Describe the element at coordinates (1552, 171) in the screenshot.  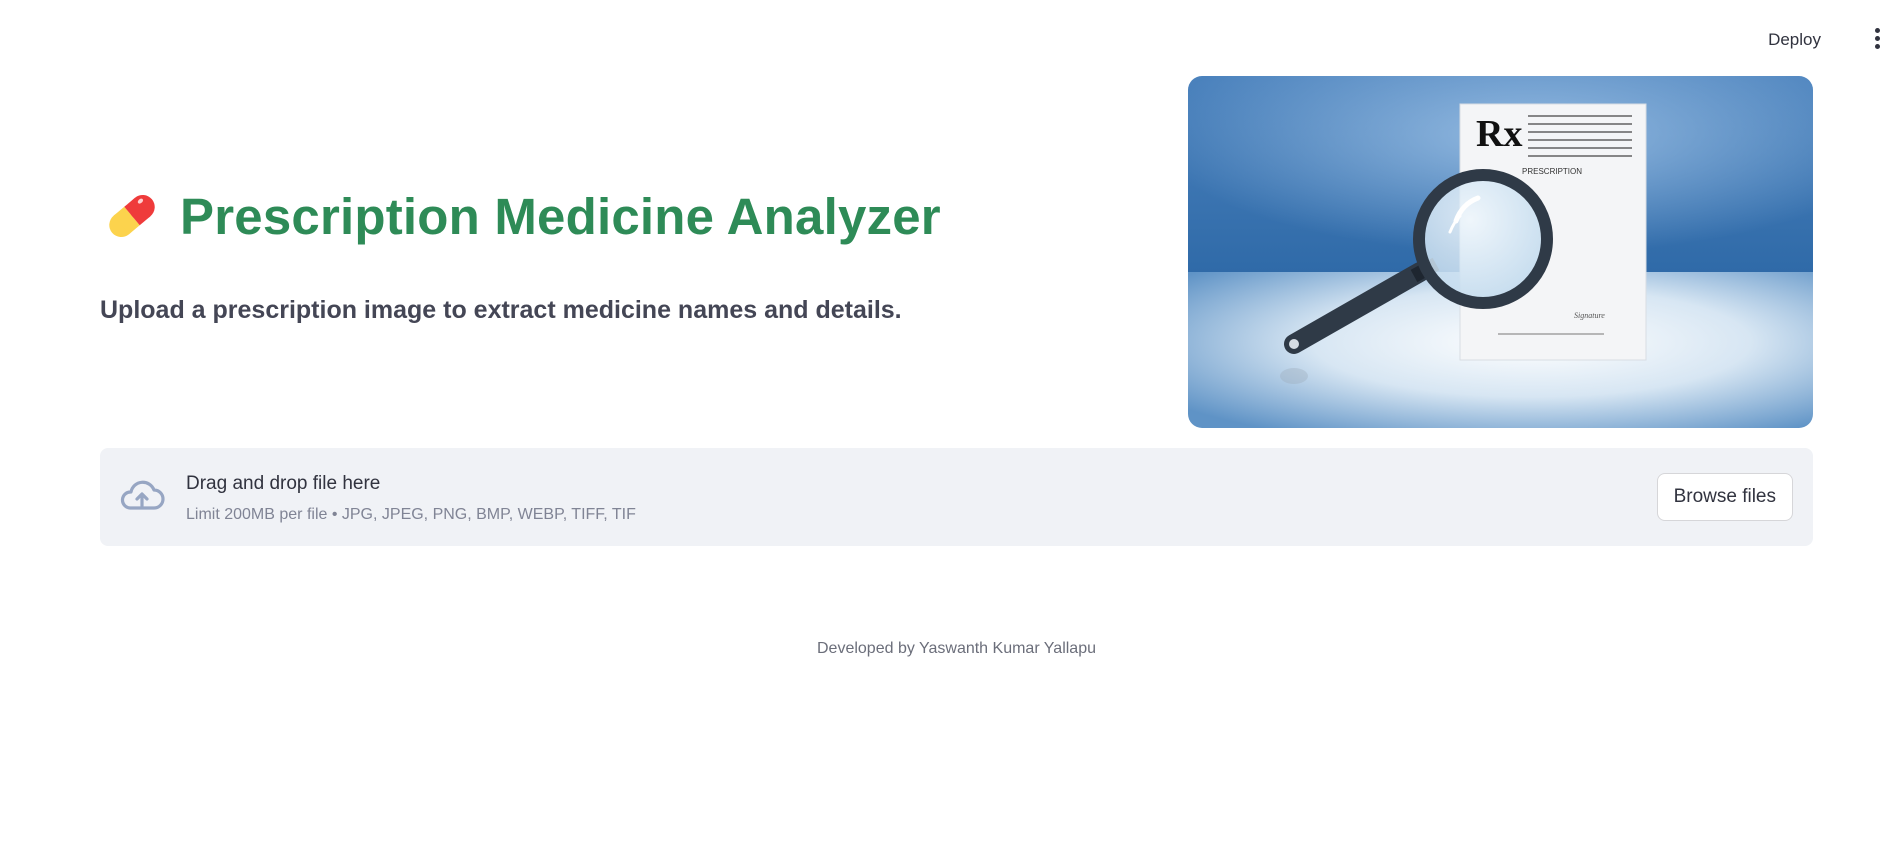
I see `document-label: PRESCRIPTION` at that location.